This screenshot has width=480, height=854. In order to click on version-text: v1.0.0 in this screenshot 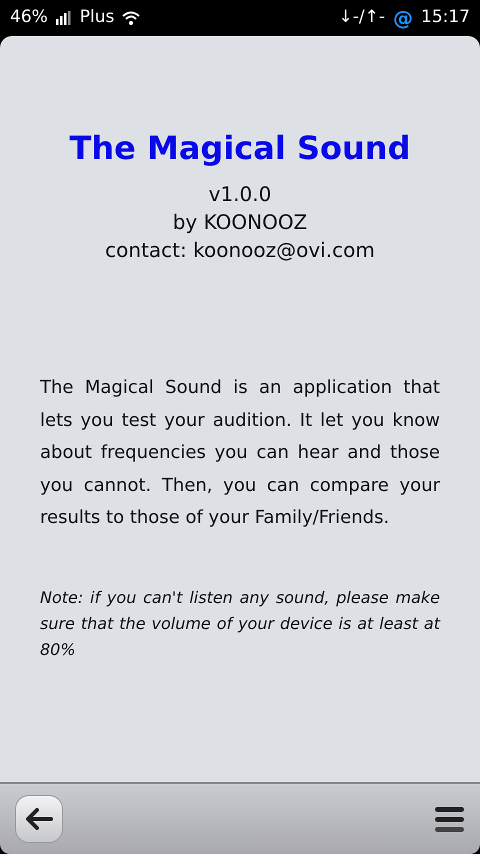, I will do `click(240, 194)`.